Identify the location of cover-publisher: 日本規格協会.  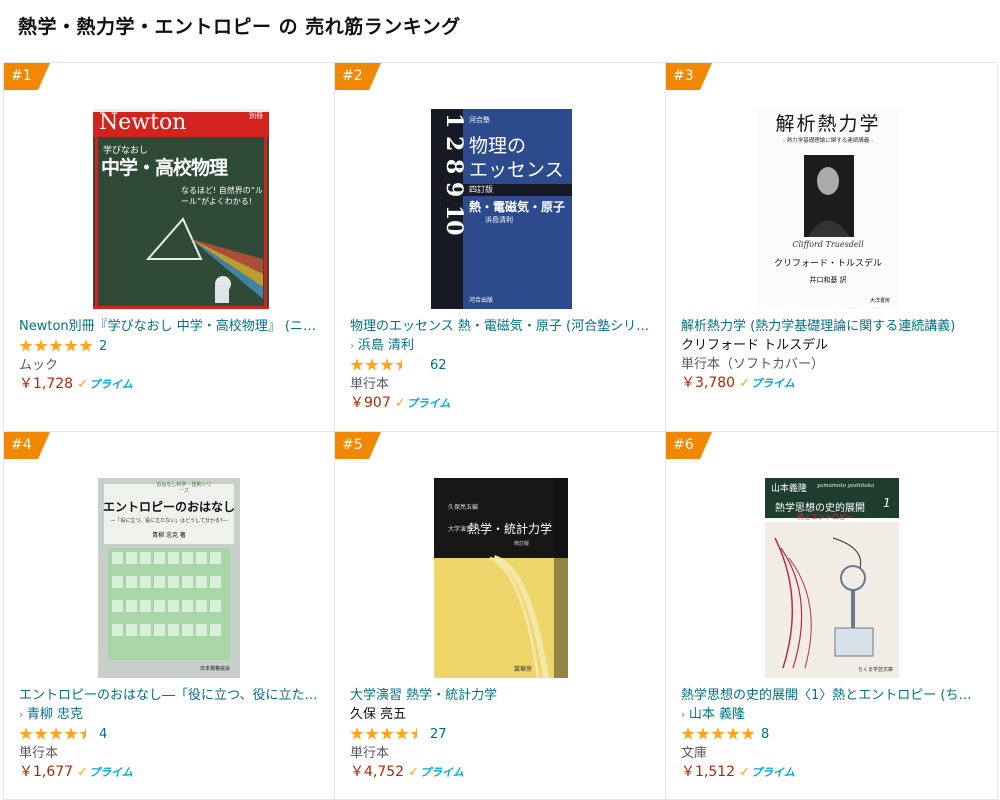
(214, 669).